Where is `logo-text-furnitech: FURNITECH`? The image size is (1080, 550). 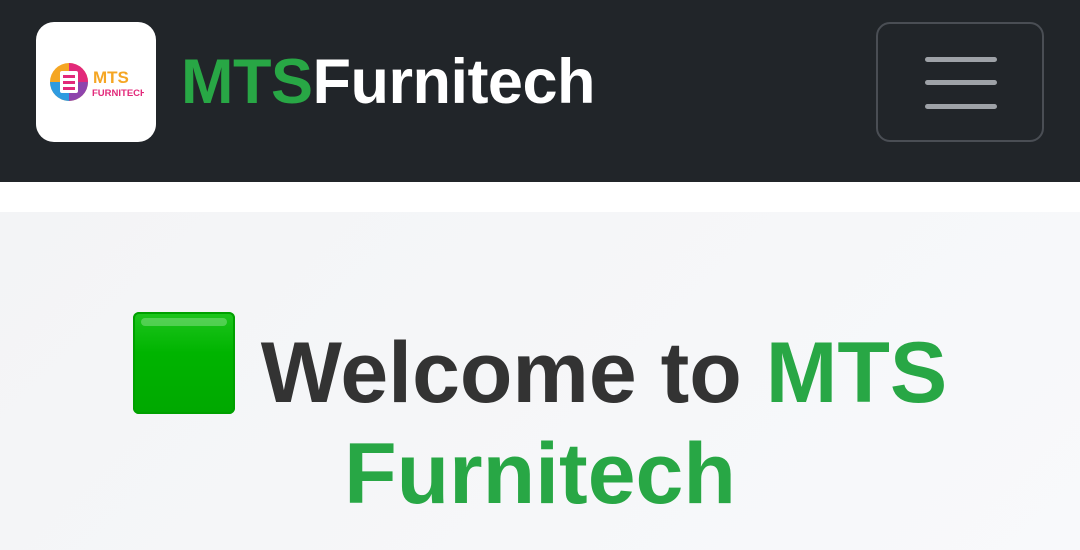
logo-text-furnitech: FURNITECH is located at coordinates (118, 93).